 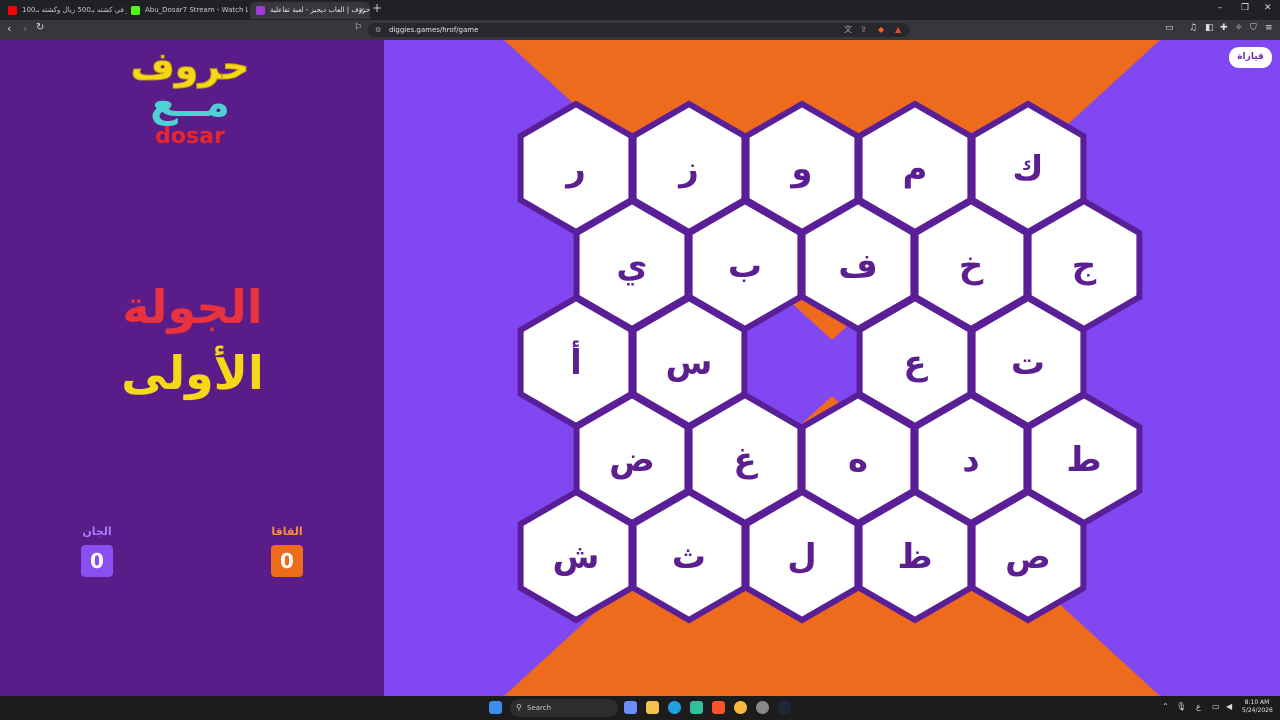 What do you see at coordinates (1220, 8) in the screenshot?
I see `minimize-icon: –` at bounding box center [1220, 8].